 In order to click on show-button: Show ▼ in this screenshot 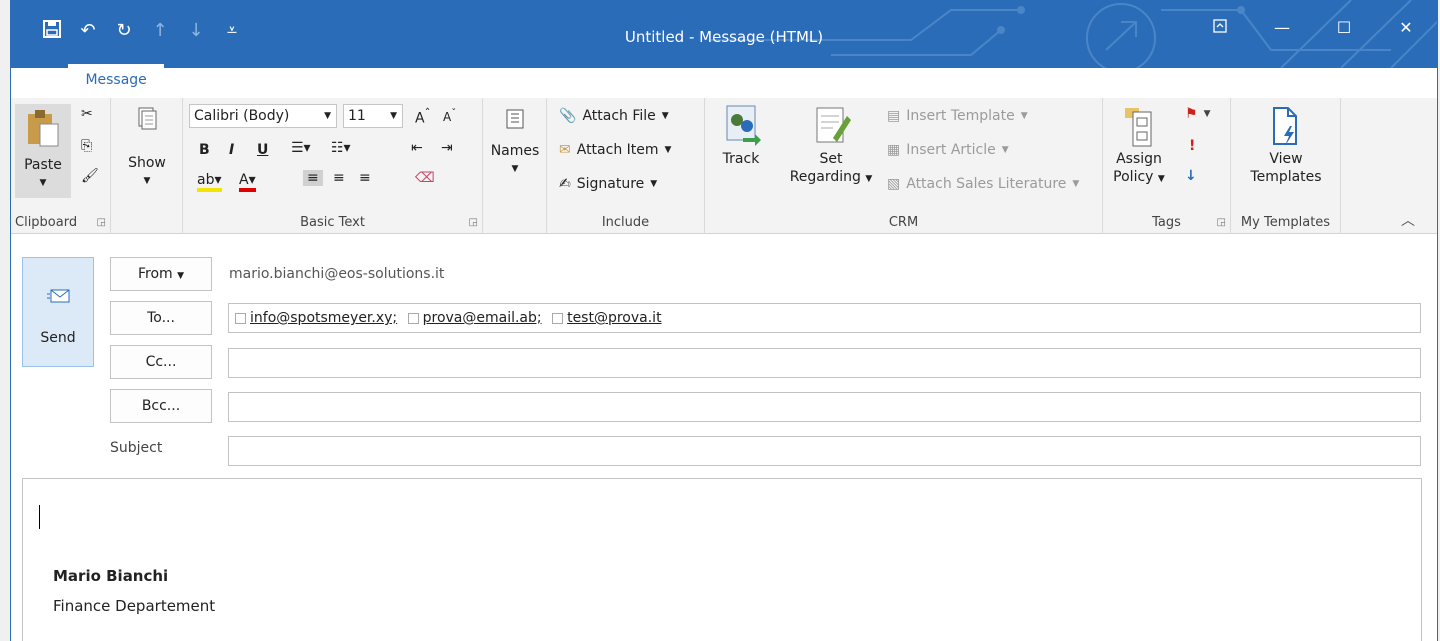, I will do `click(147, 148)`.